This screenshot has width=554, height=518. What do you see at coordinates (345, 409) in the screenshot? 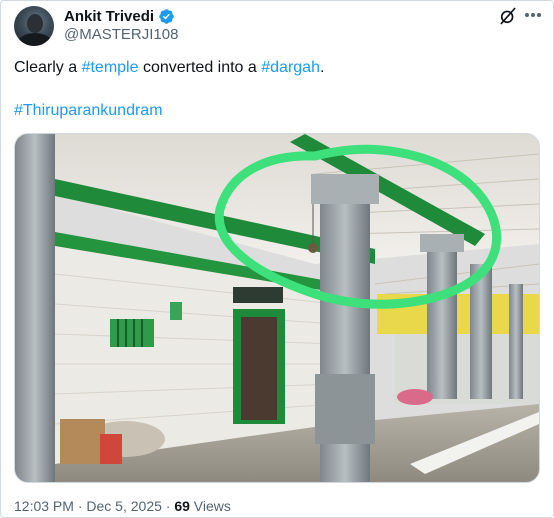
I see `pillar-base-carving` at bounding box center [345, 409].